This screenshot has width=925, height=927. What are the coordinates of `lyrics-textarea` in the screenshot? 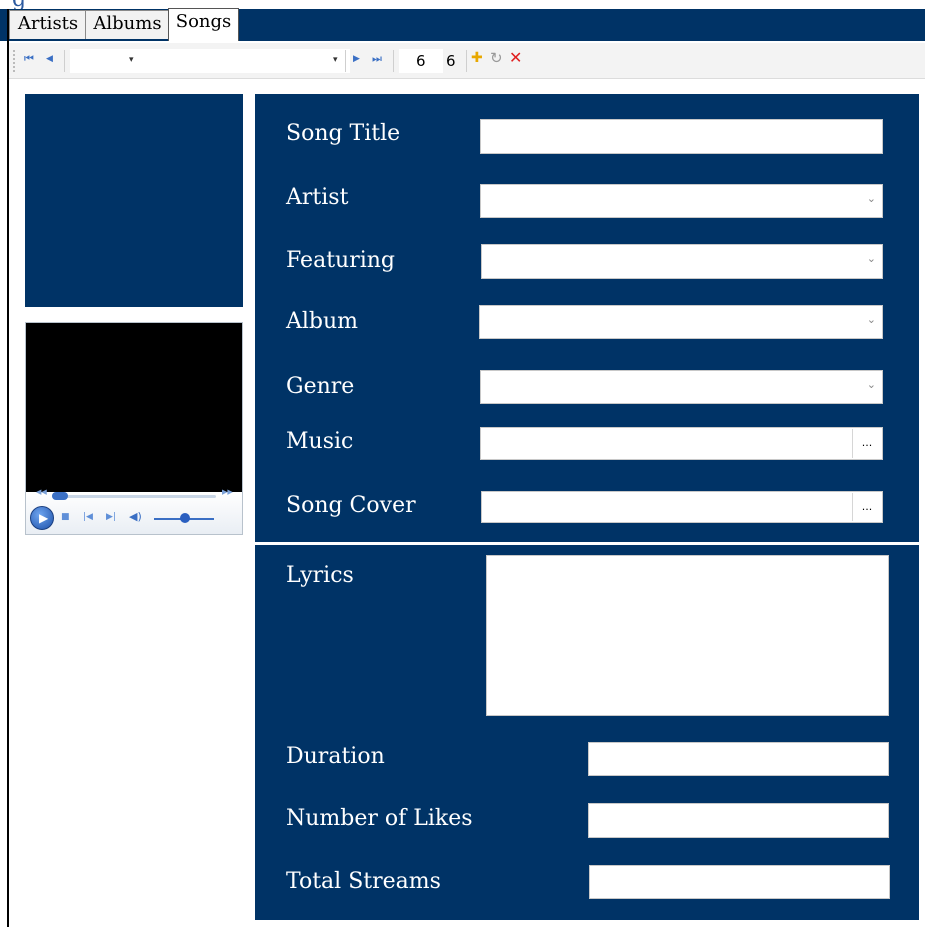 It's located at (687, 635).